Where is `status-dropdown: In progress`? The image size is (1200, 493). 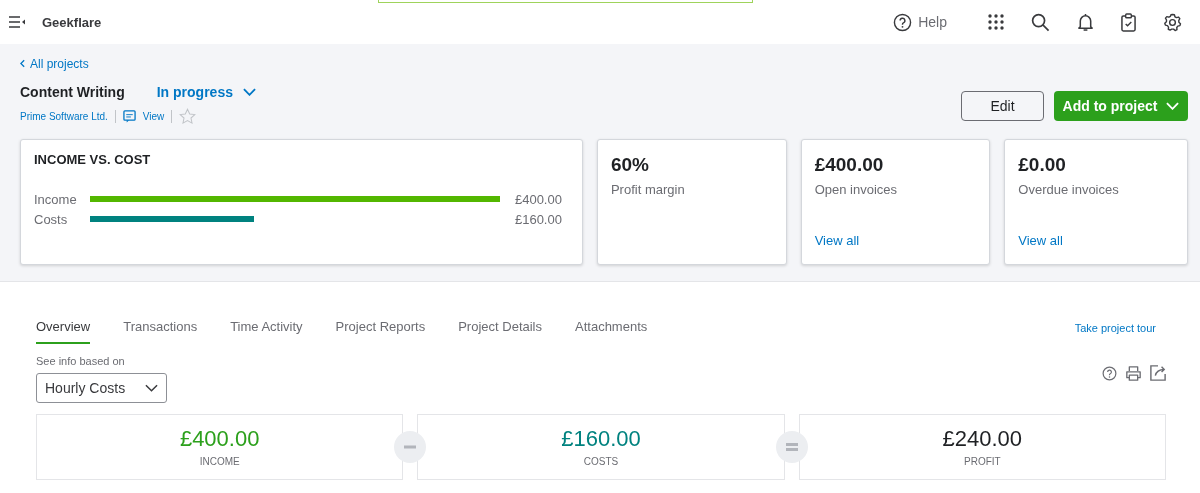
status-dropdown: In progress is located at coordinates (206, 92).